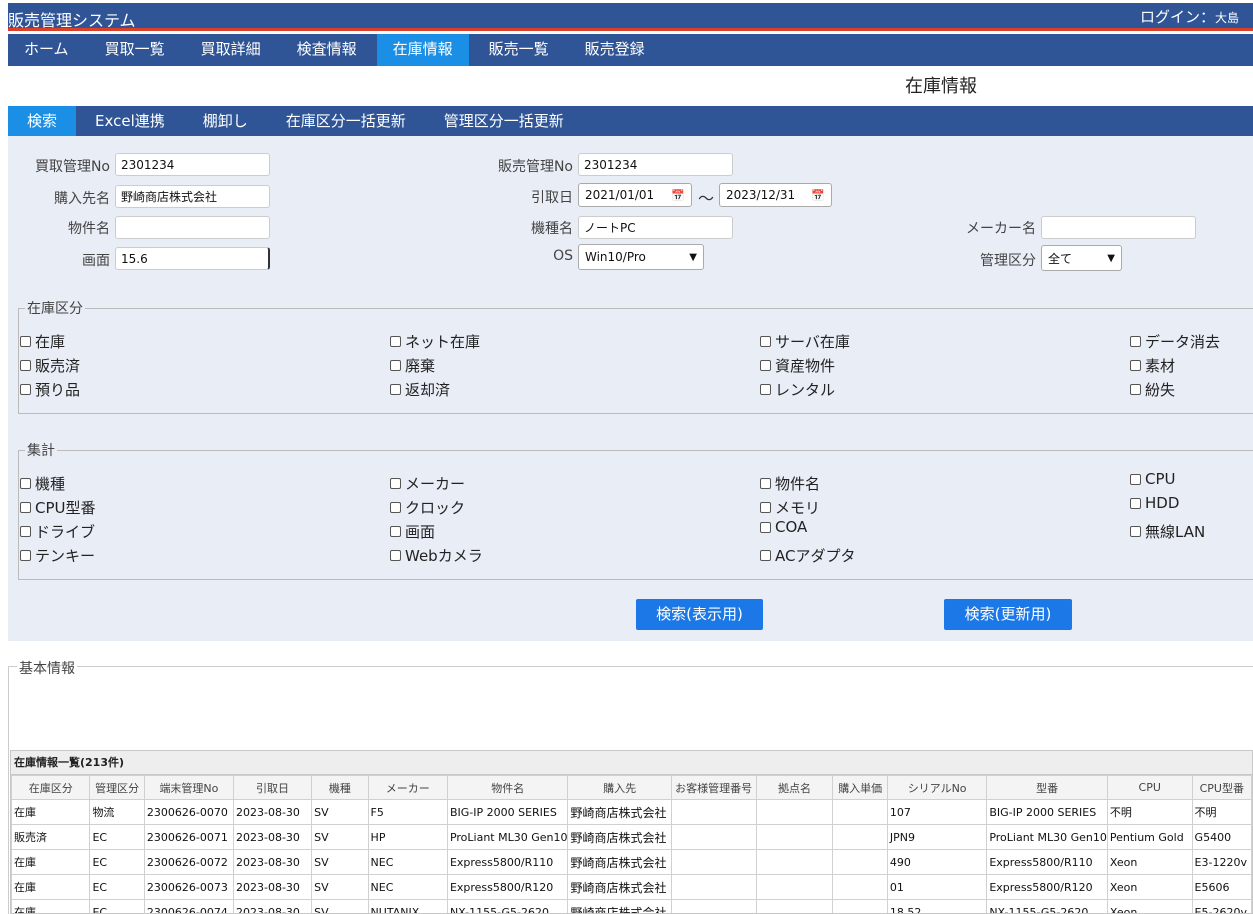  I want to click on column-header: 購入単価, so click(860, 787).